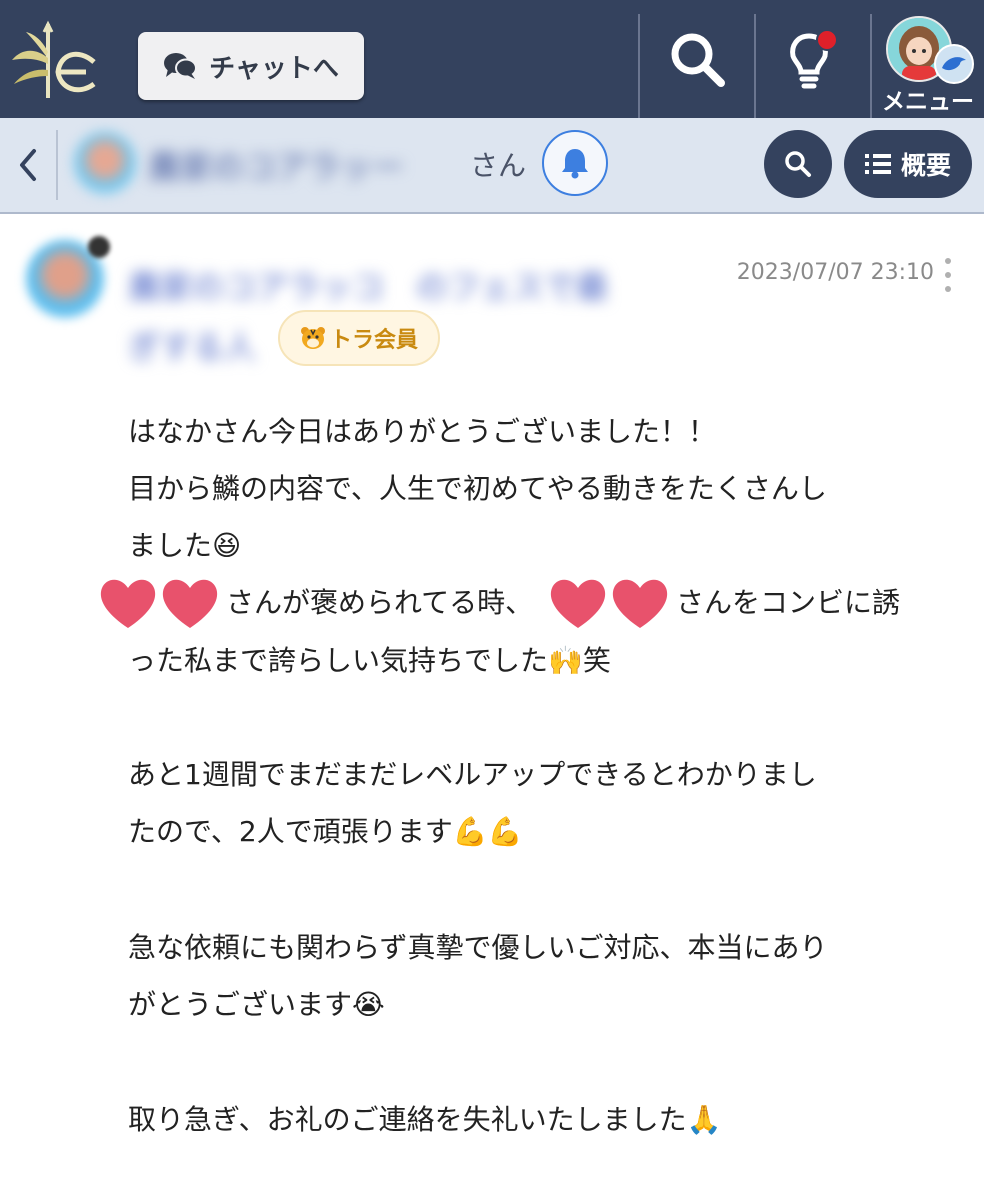 The image size is (984, 1200). Describe the element at coordinates (925, 165) in the screenshot. I see `overview-label: 概要` at that location.